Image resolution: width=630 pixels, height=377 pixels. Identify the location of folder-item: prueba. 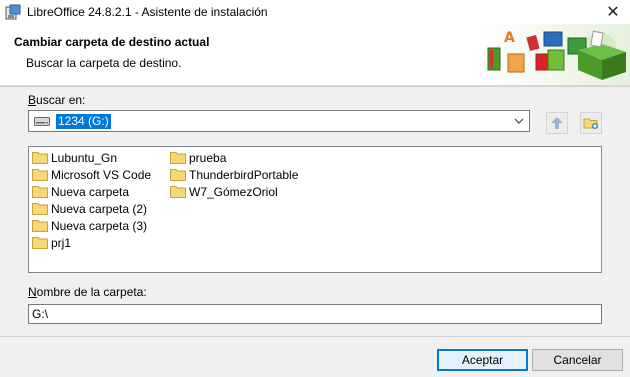
(198, 157).